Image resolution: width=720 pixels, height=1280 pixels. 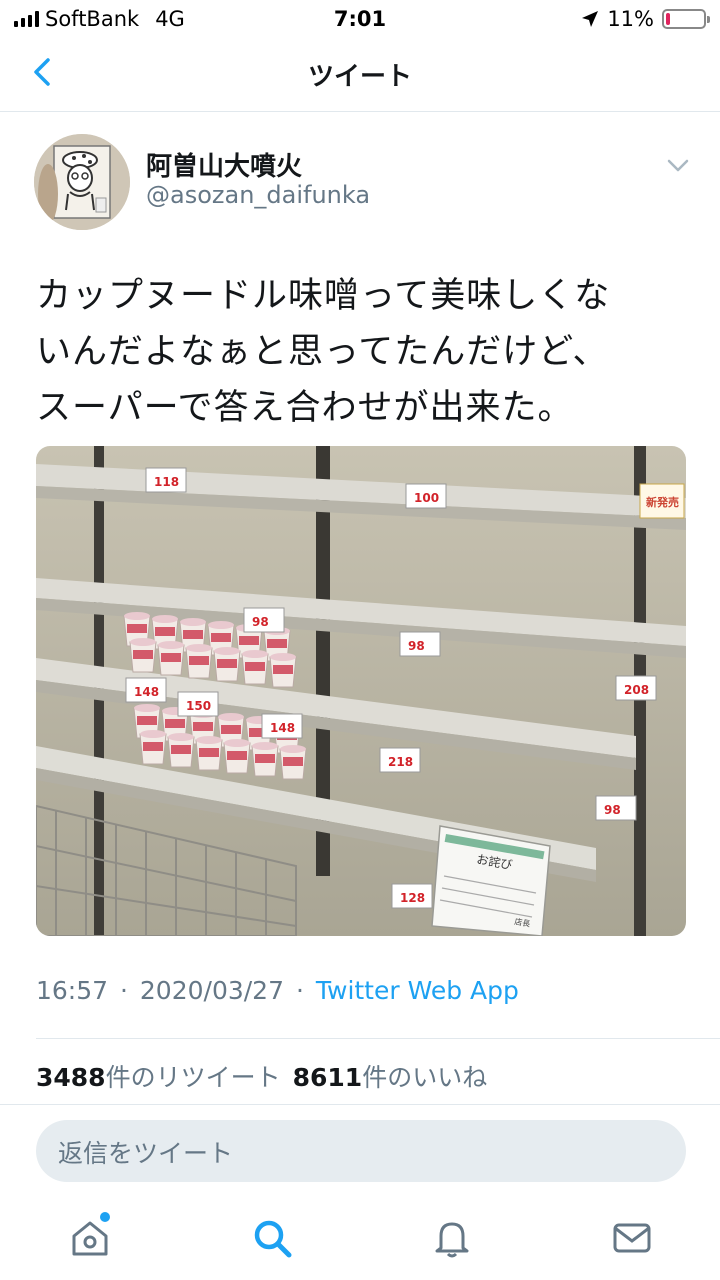 I want to click on price-tag-label: 118, so click(x=166, y=482).